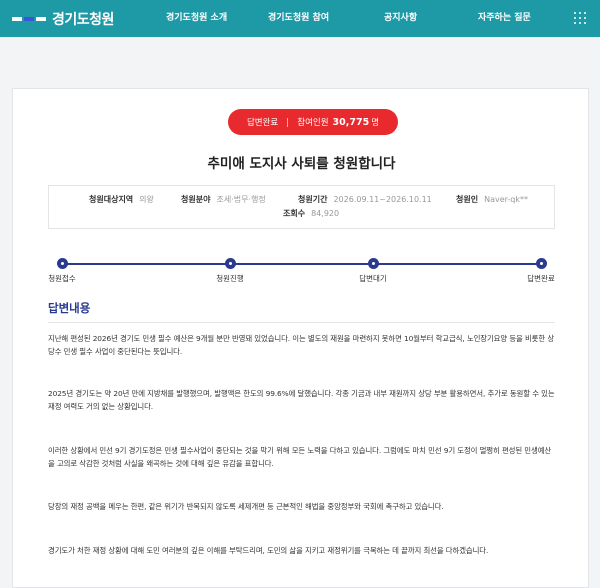 The height and width of the screenshot is (588, 600). I want to click on grid-menu-icon, so click(580, 18).